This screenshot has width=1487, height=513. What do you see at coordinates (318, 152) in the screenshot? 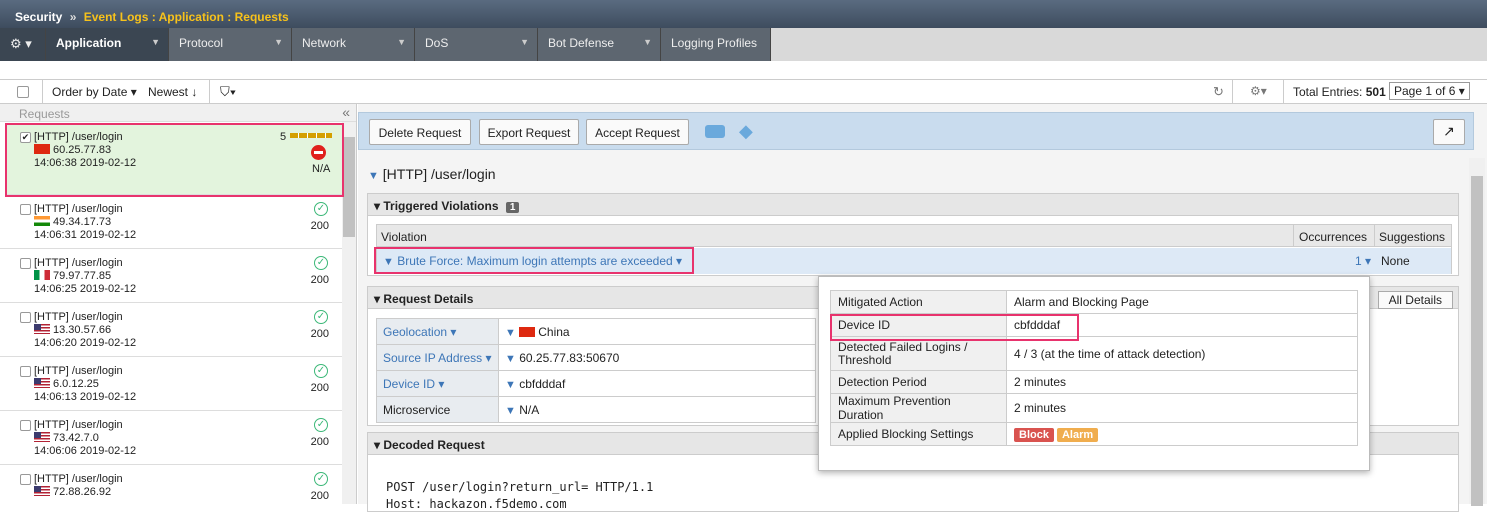
I see `blocked-icon` at bounding box center [318, 152].